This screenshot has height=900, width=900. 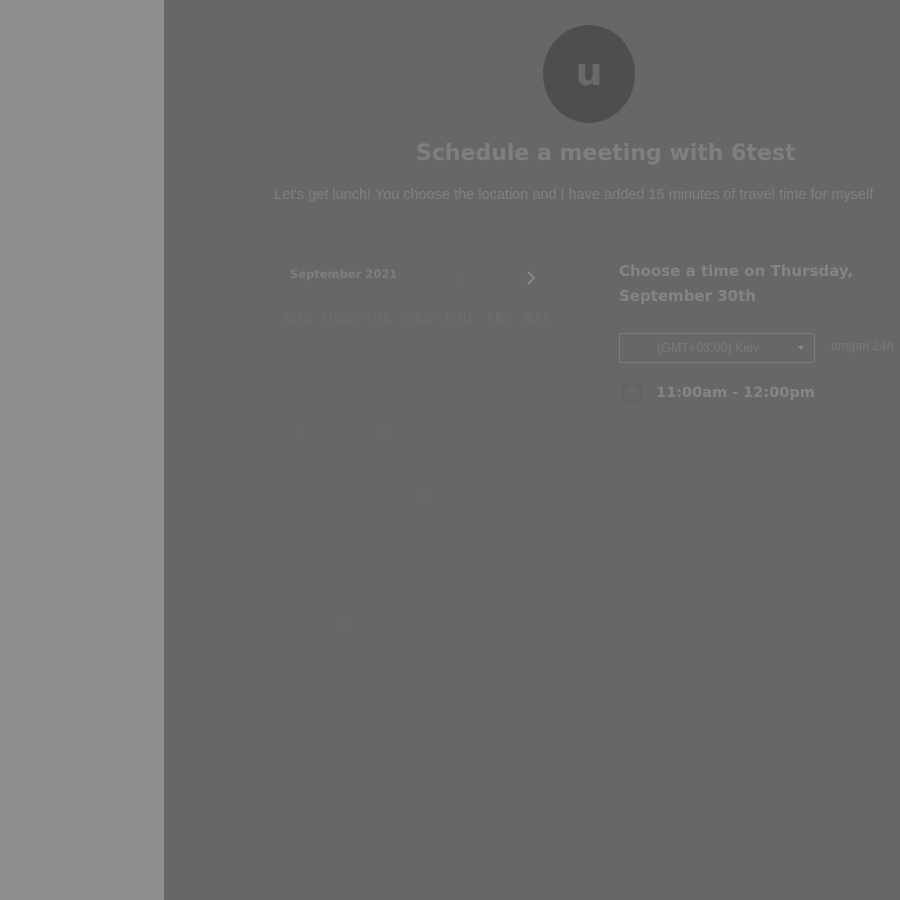 I want to click on calendar-day: 11, so click(x=426, y=497).